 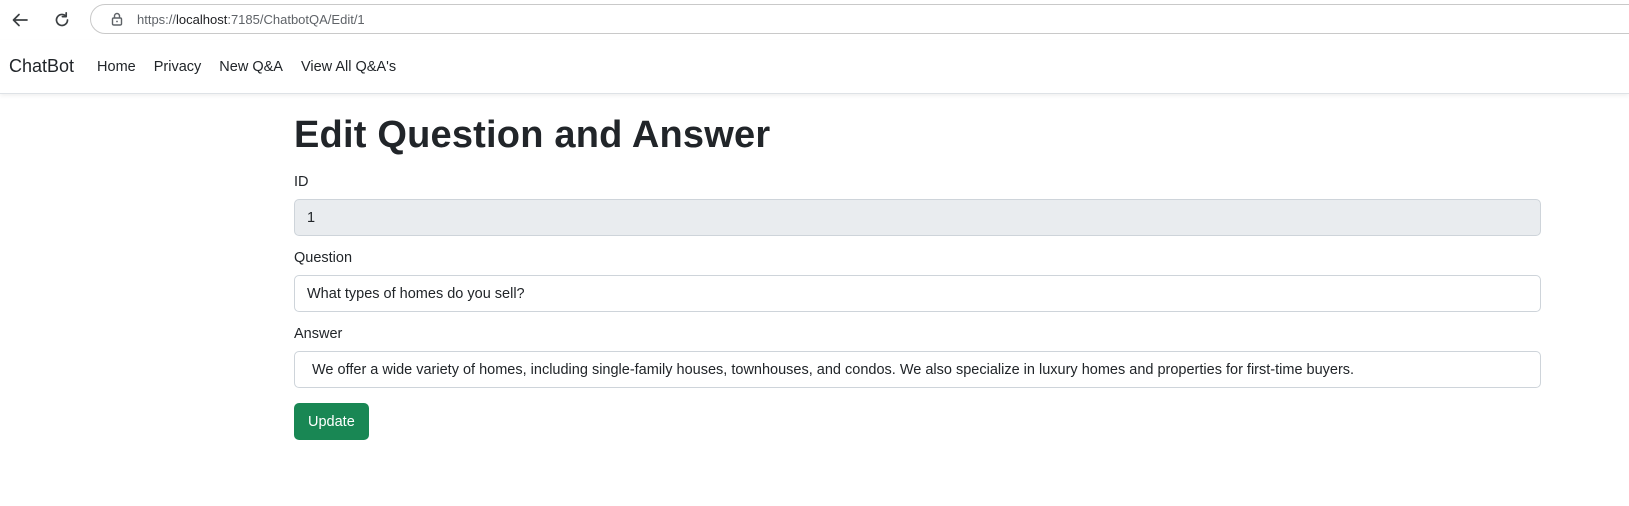 I want to click on url-scheme: https://, so click(x=157, y=19).